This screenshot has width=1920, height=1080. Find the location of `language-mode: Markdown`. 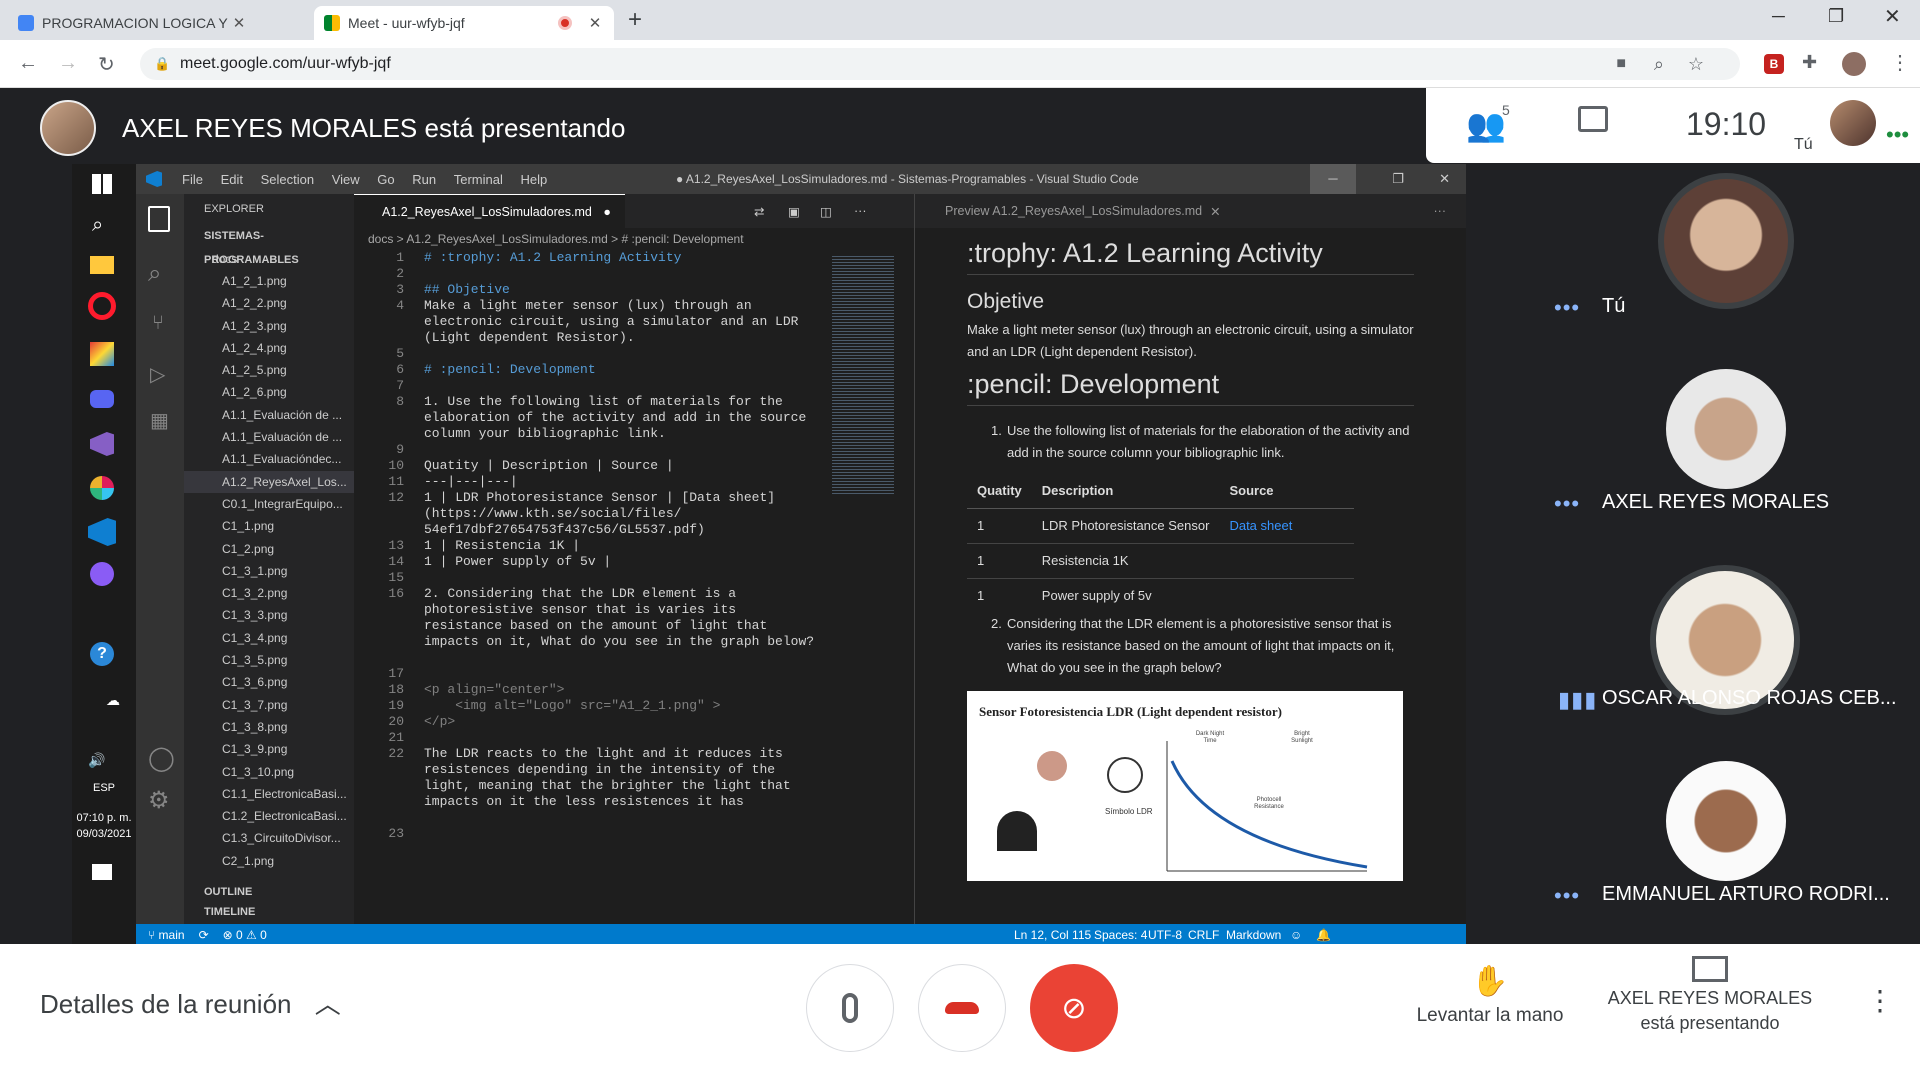

language-mode: Markdown is located at coordinates (1253, 935).